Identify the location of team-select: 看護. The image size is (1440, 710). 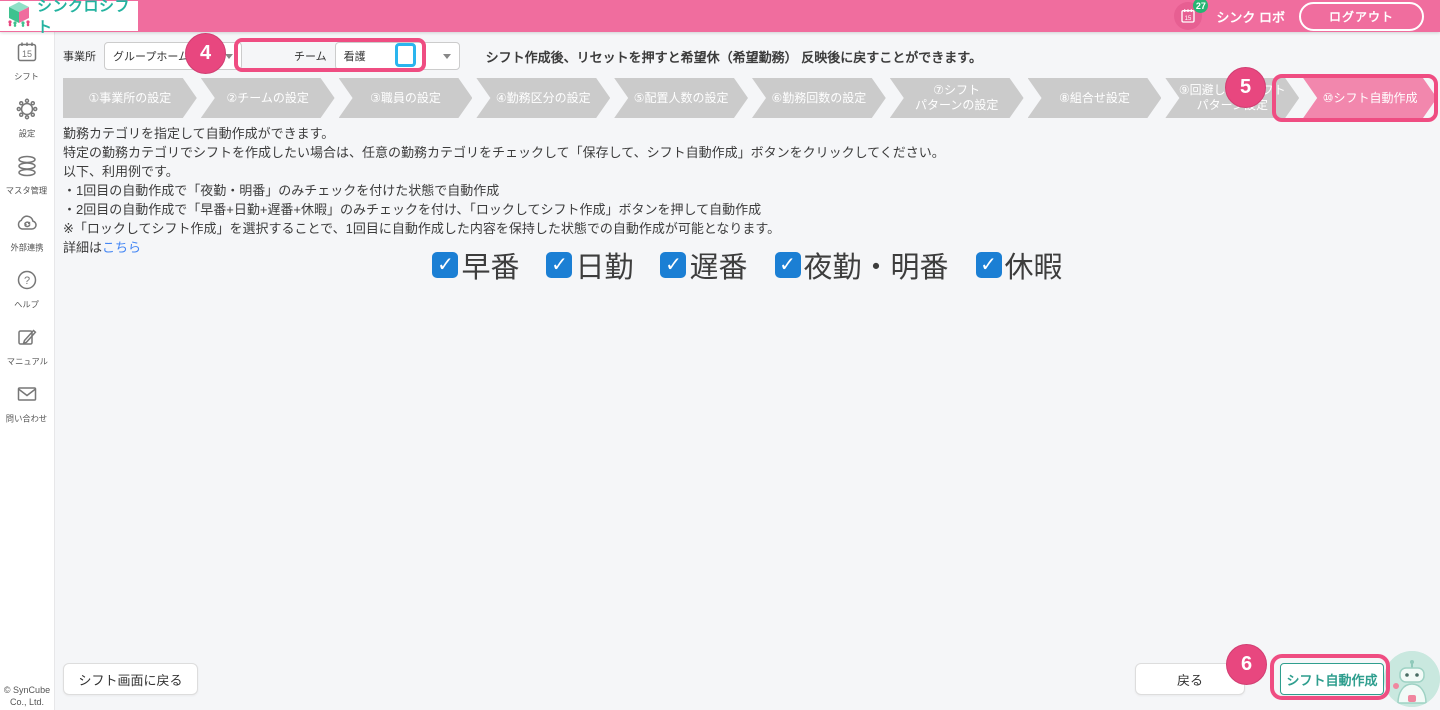
(397, 56).